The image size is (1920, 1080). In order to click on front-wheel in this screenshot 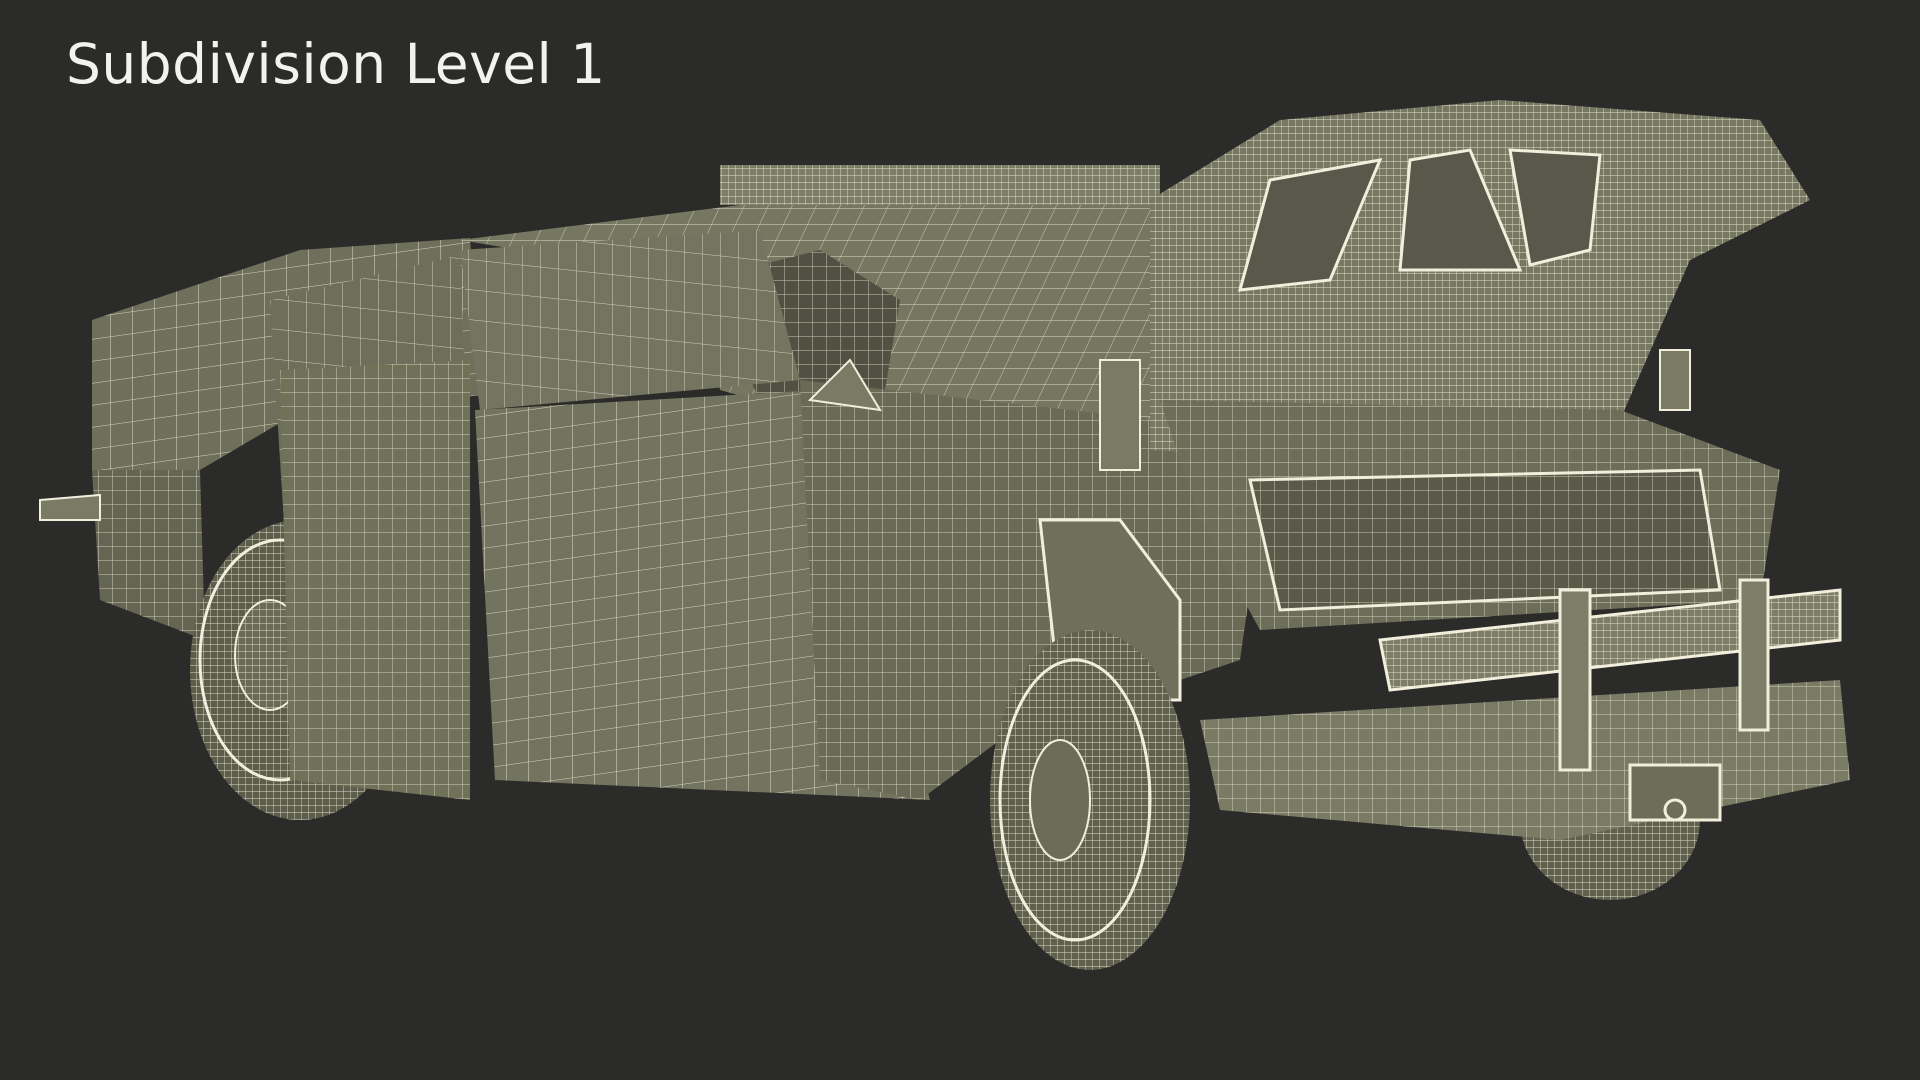, I will do `click(1090, 800)`.